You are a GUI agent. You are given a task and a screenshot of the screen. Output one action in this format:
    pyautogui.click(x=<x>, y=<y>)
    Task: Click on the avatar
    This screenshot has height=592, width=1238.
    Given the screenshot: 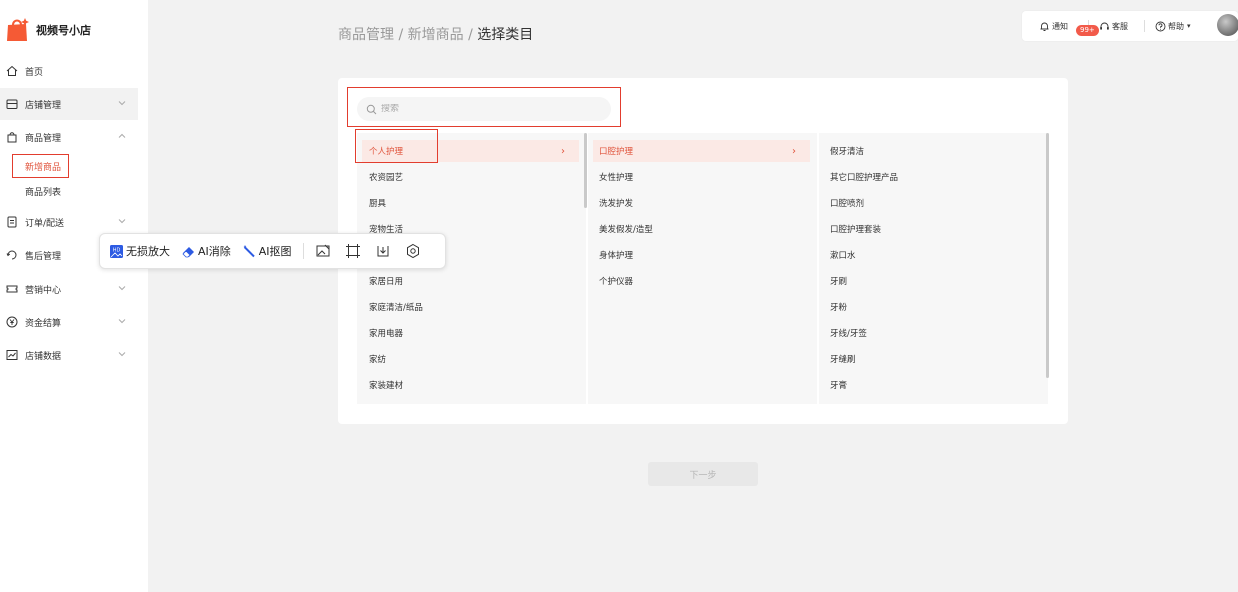 What is the action you would take?
    pyautogui.click(x=1227, y=25)
    